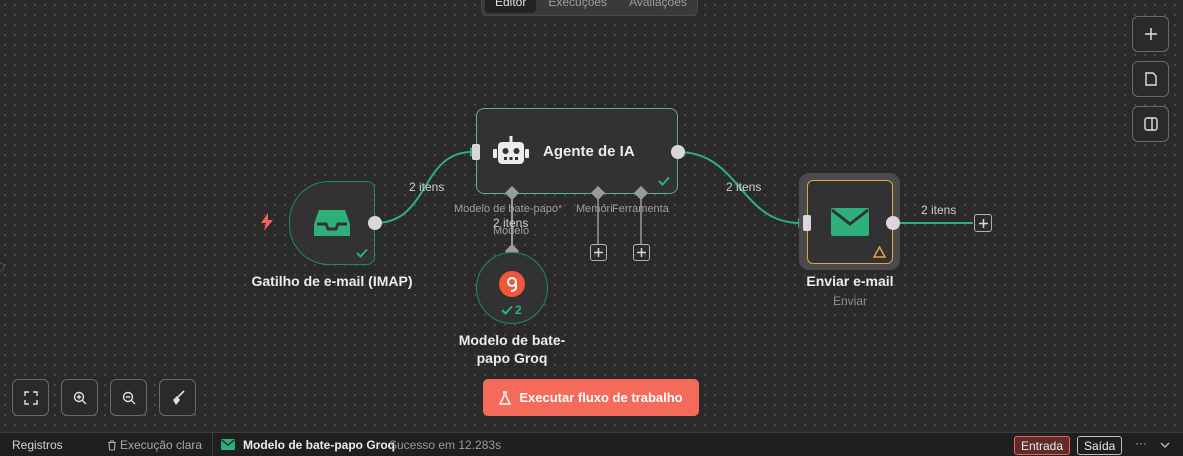 This screenshot has height=456, width=1183. Describe the element at coordinates (879, 252) in the screenshot. I see `warning-icon` at that location.